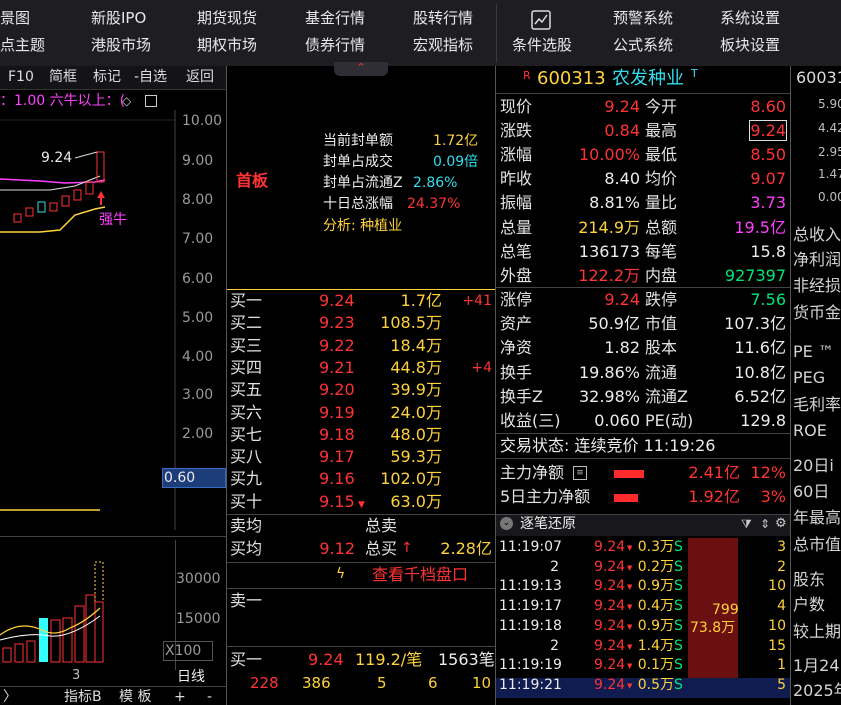  Describe the element at coordinates (655, 606) in the screenshot. I see `tick-volume: 0.4万` at that location.